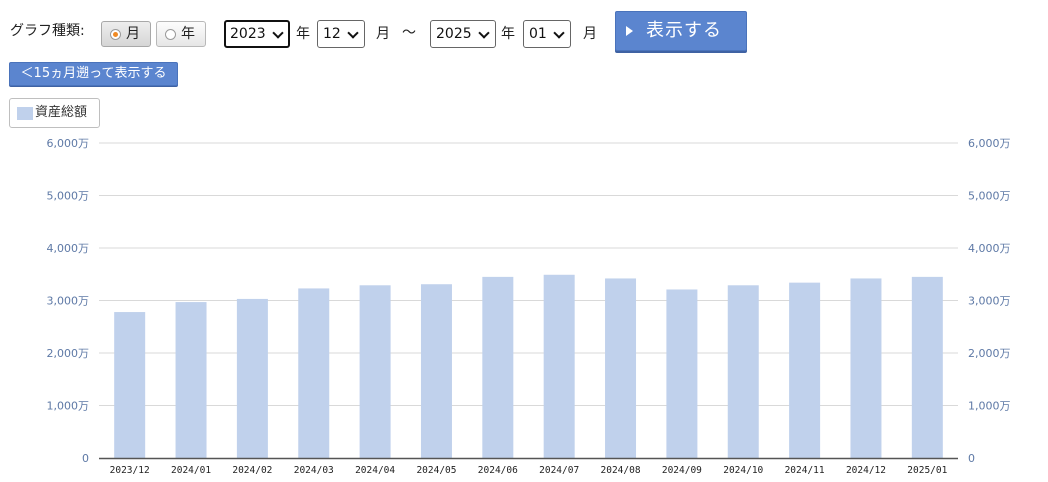  I want to click on x-tick-label: 2024/10, so click(743, 470).